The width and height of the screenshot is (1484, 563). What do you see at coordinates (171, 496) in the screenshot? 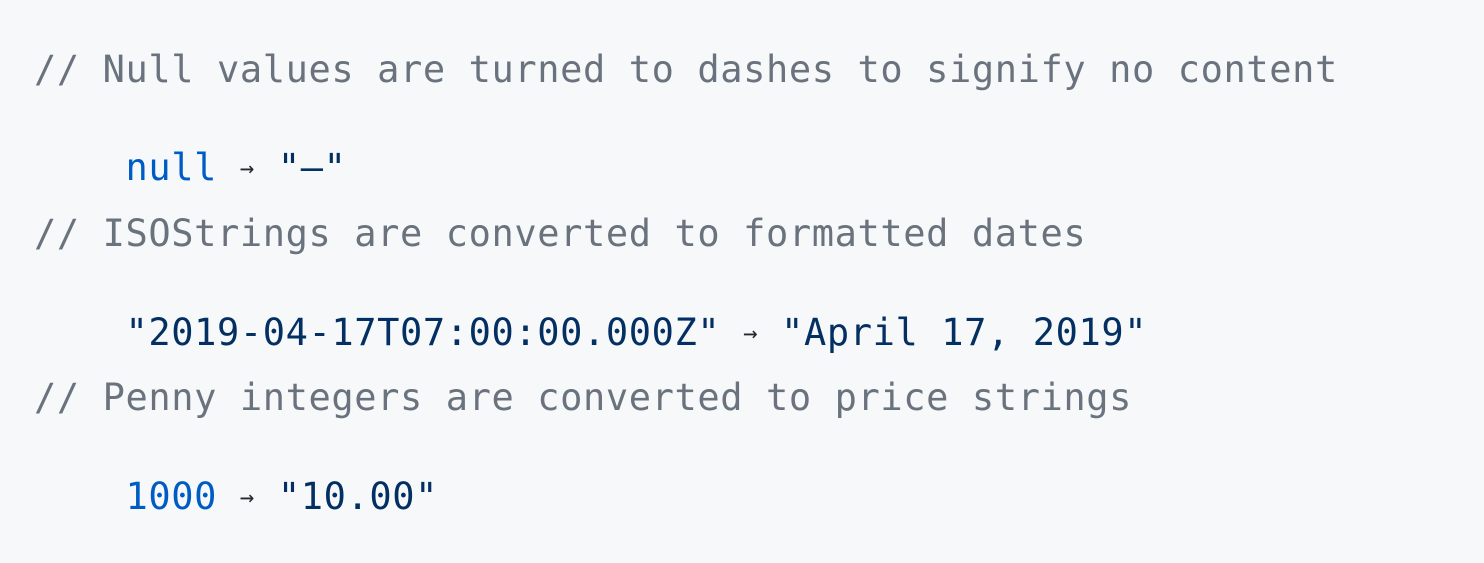
I see `input-penny-integer: 1000` at bounding box center [171, 496].